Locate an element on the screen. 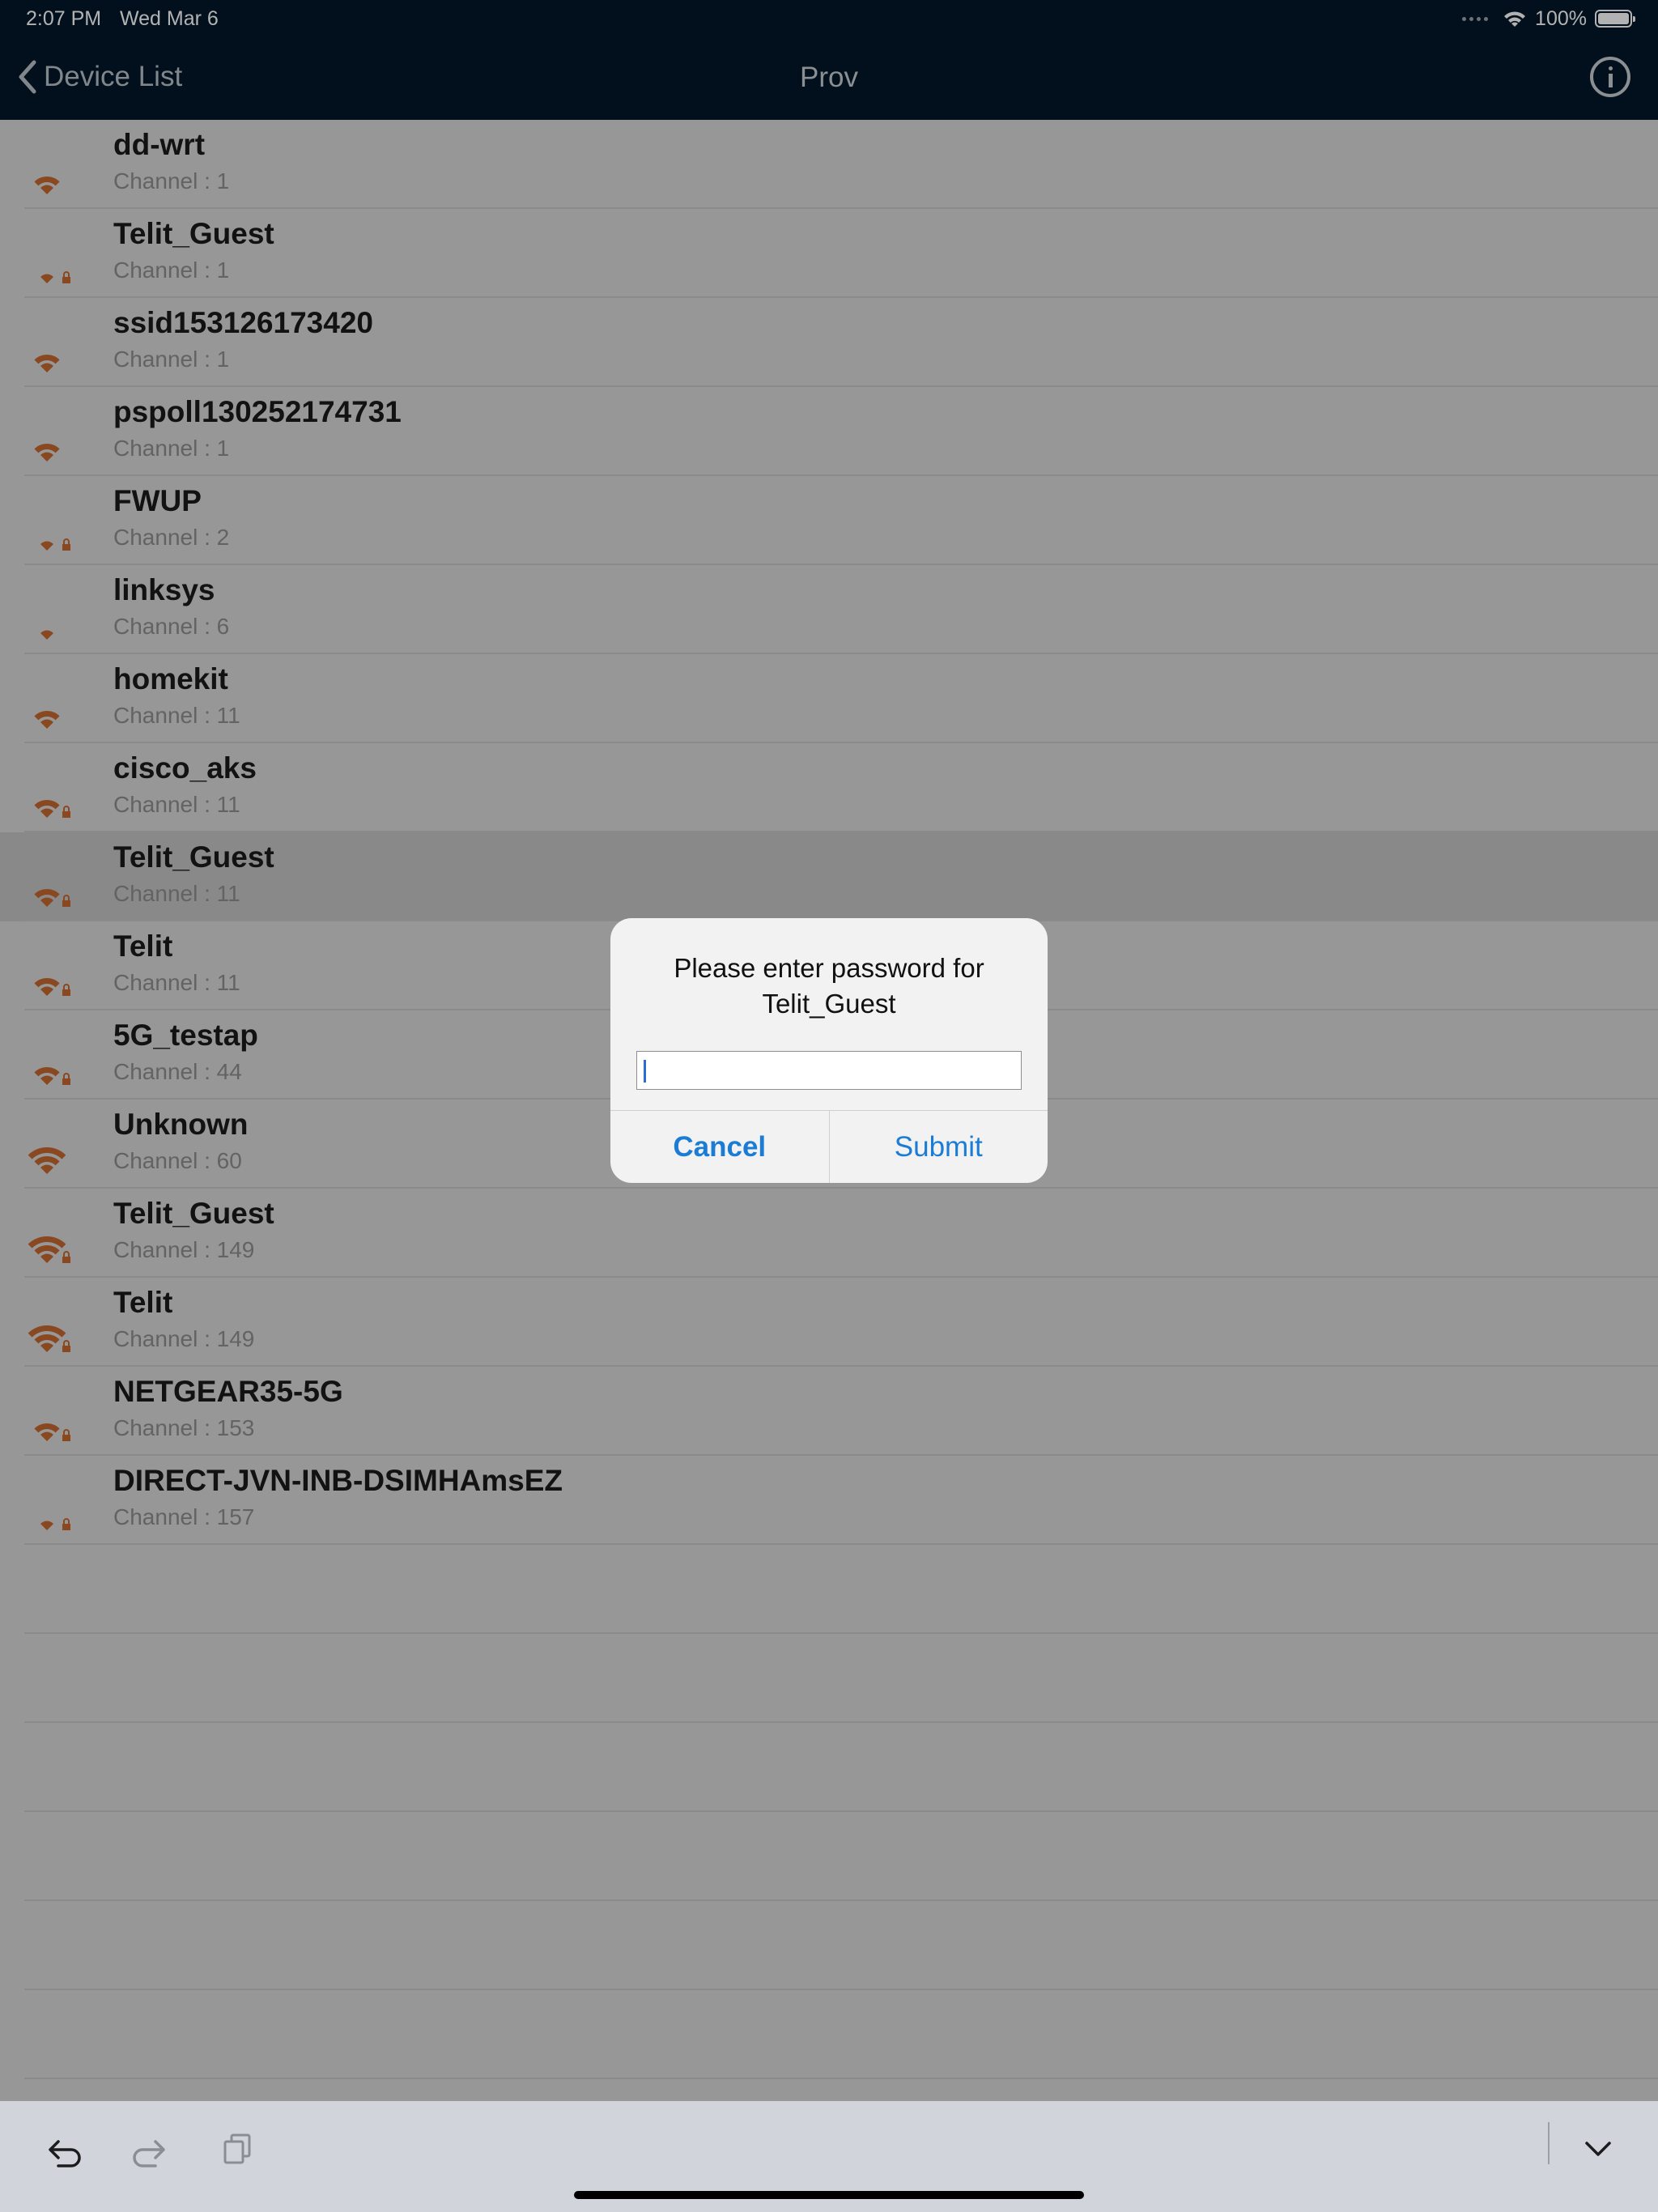 This screenshot has height=2212, width=1658. redo-icon is located at coordinates (150, 2148).